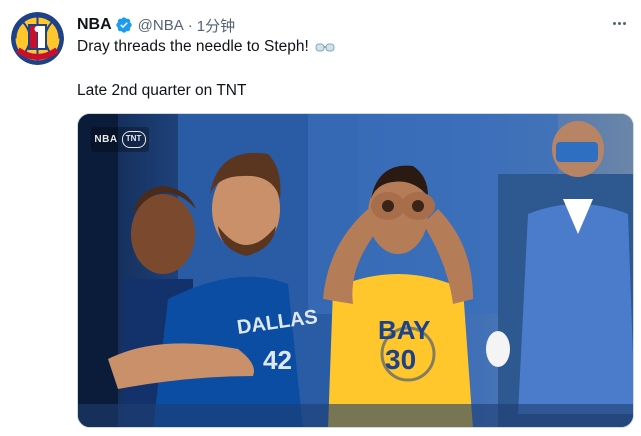  Describe the element at coordinates (94, 25) in the screenshot. I see `author-name: NBA` at that location.